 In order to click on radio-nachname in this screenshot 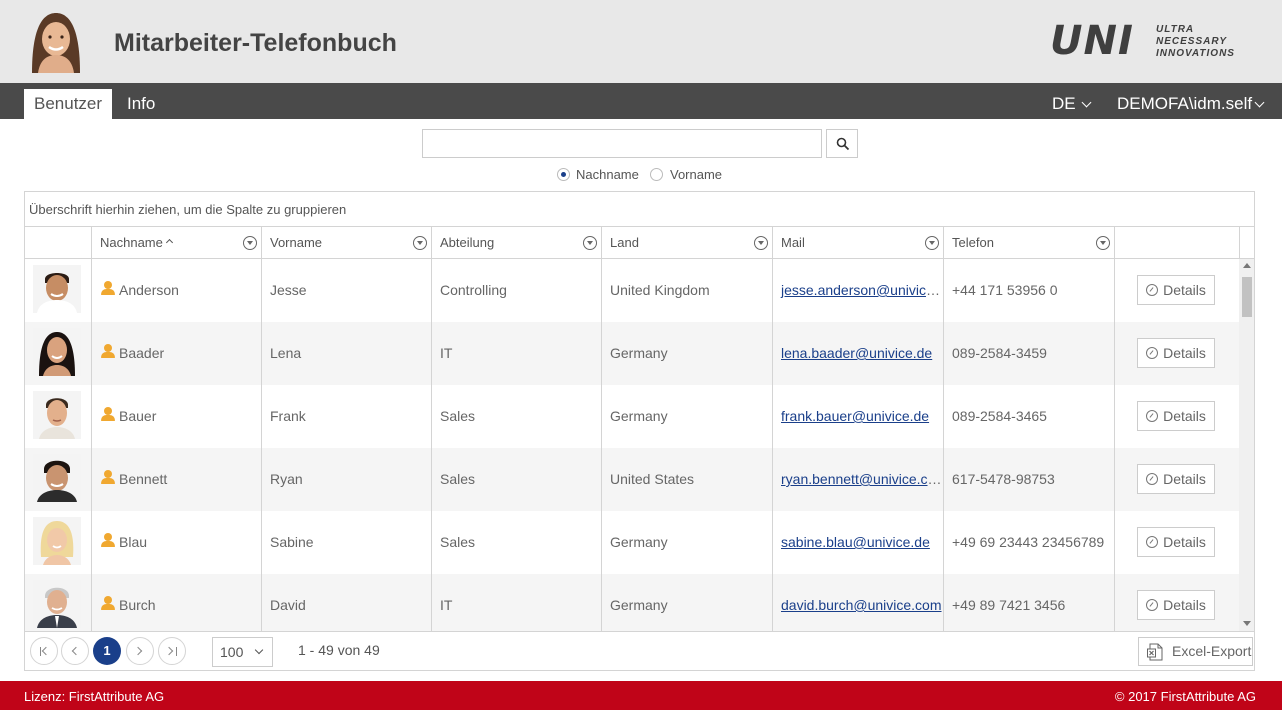, I will do `click(563, 174)`.